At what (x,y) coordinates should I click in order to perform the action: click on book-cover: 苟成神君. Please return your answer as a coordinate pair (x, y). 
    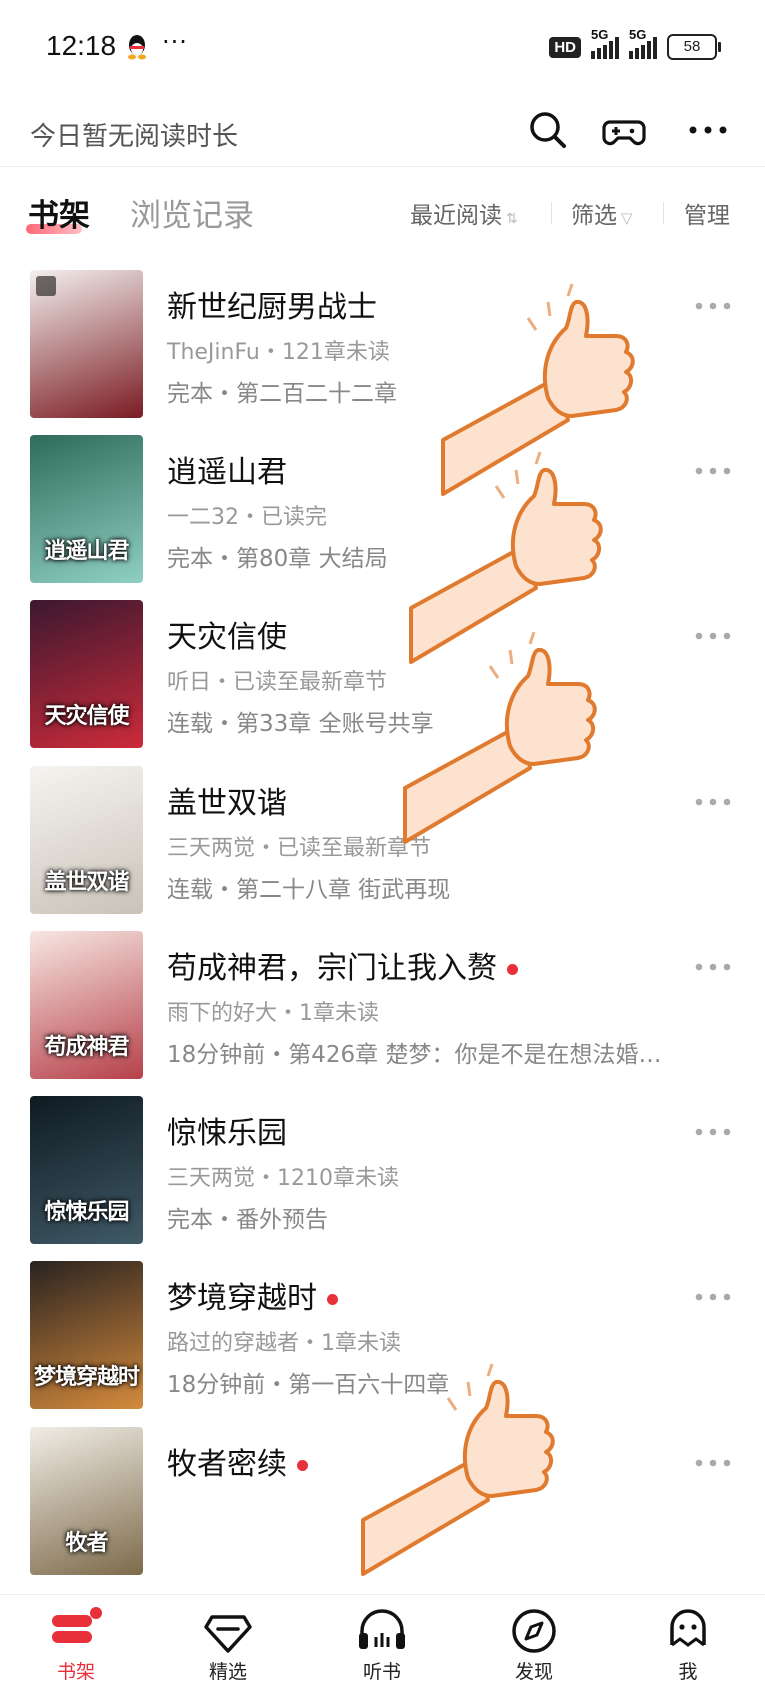
    Looking at the image, I should click on (86, 1005).